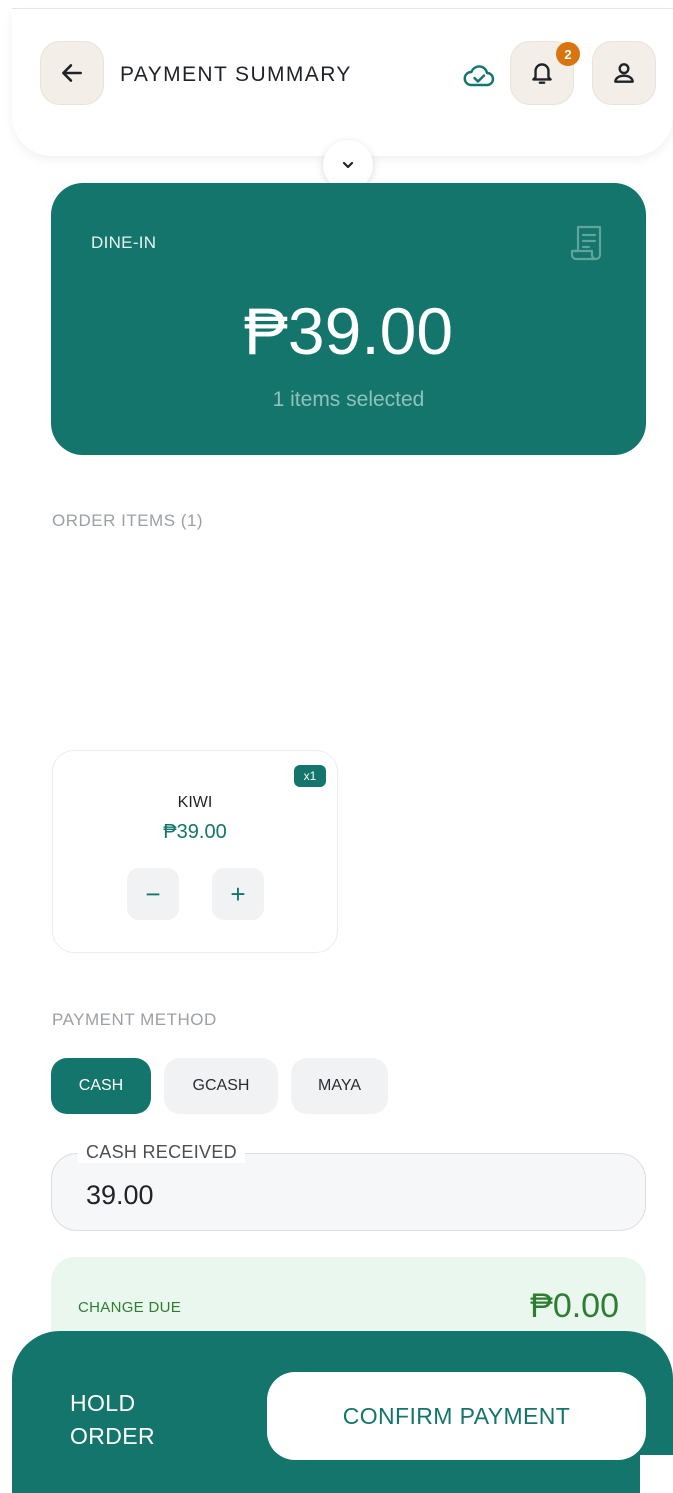 The width and height of the screenshot is (673, 1493). Describe the element at coordinates (348, 165) in the screenshot. I see `chevron-down-icon` at that location.